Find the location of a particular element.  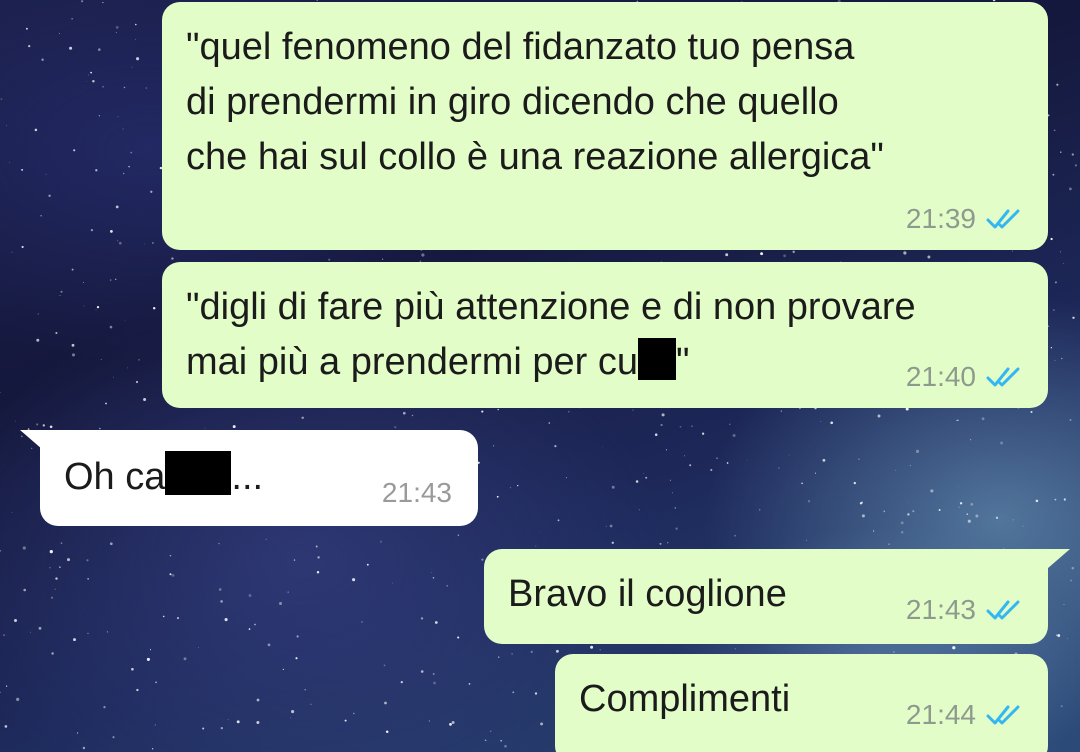

message-text-line: Bravo il coglione is located at coordinates (647, 594).